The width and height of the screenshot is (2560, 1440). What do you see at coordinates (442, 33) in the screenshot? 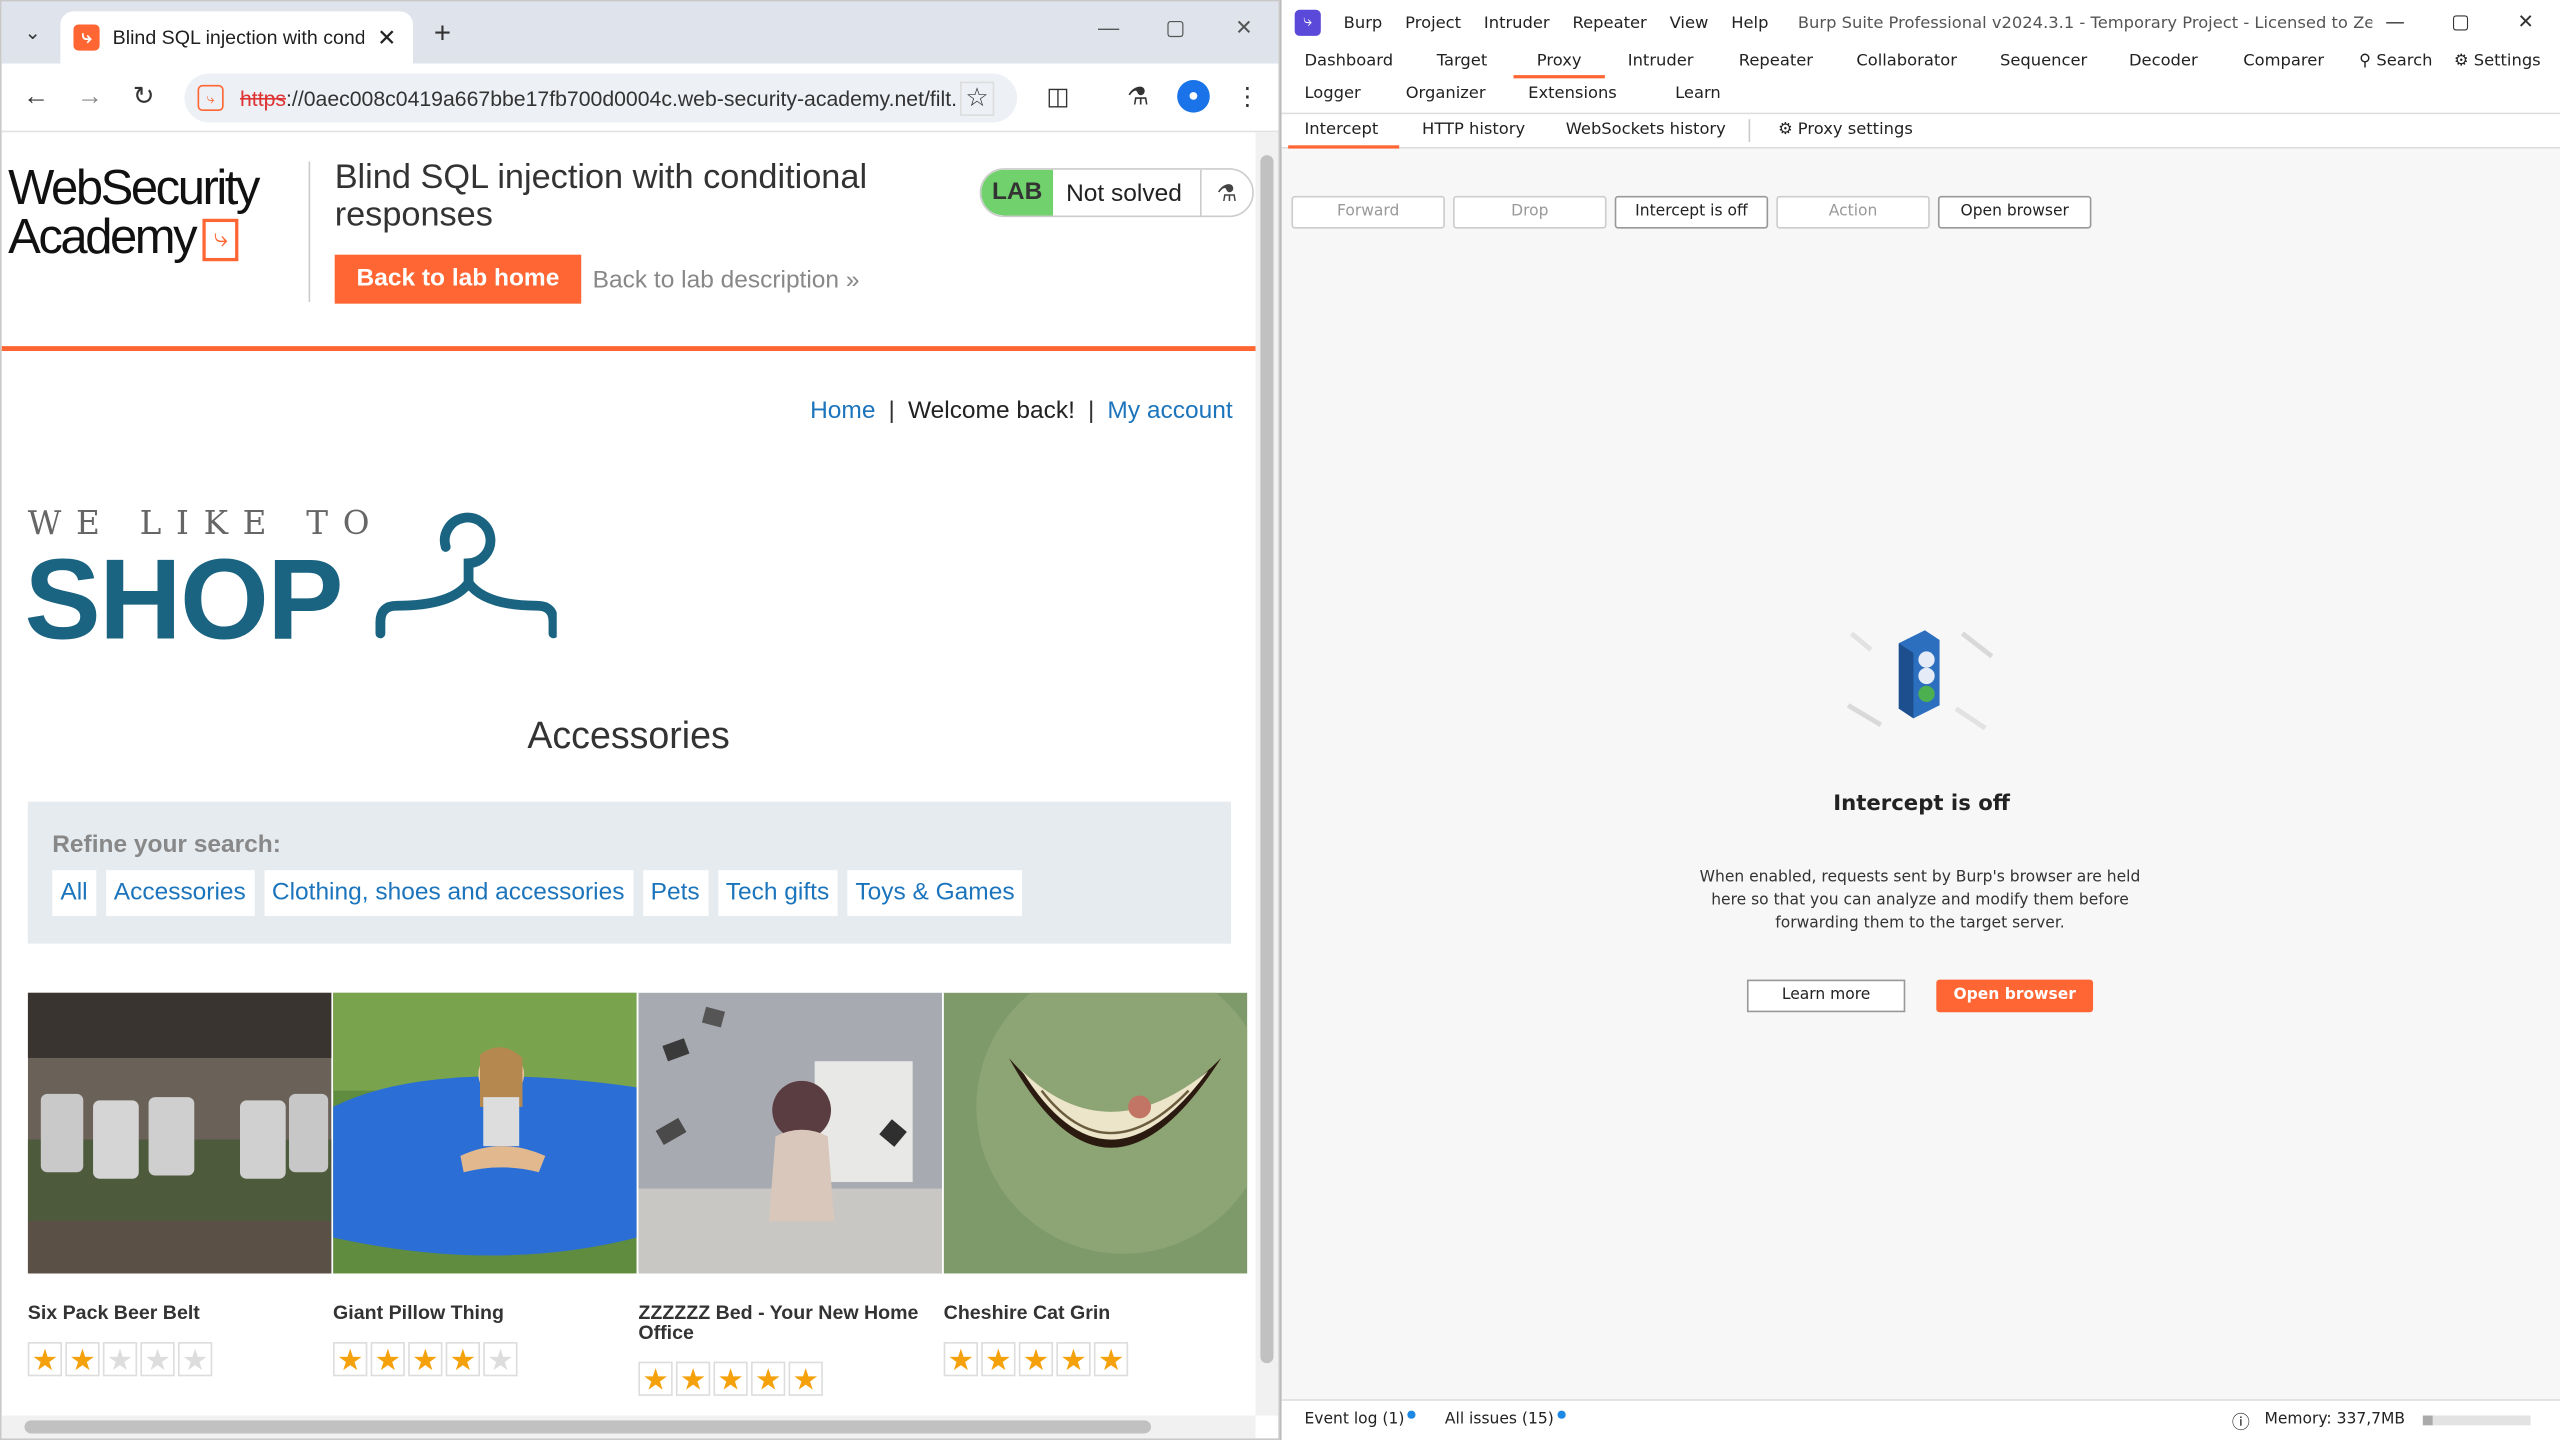
I see `new-tab-icon: +` at bounding box center [442, 33].